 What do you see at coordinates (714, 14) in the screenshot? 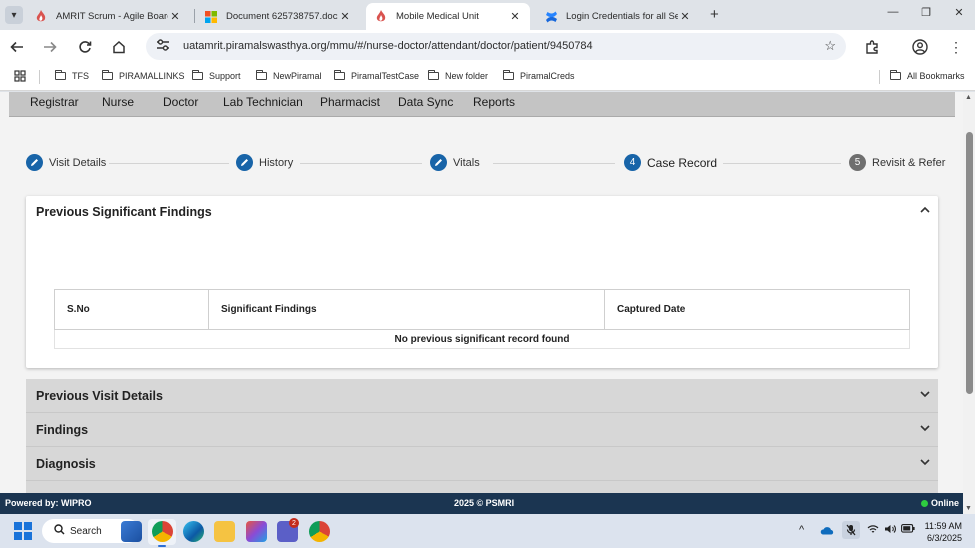
I see `new-tab-plus-icon: +` at bounding box center [714, 14].